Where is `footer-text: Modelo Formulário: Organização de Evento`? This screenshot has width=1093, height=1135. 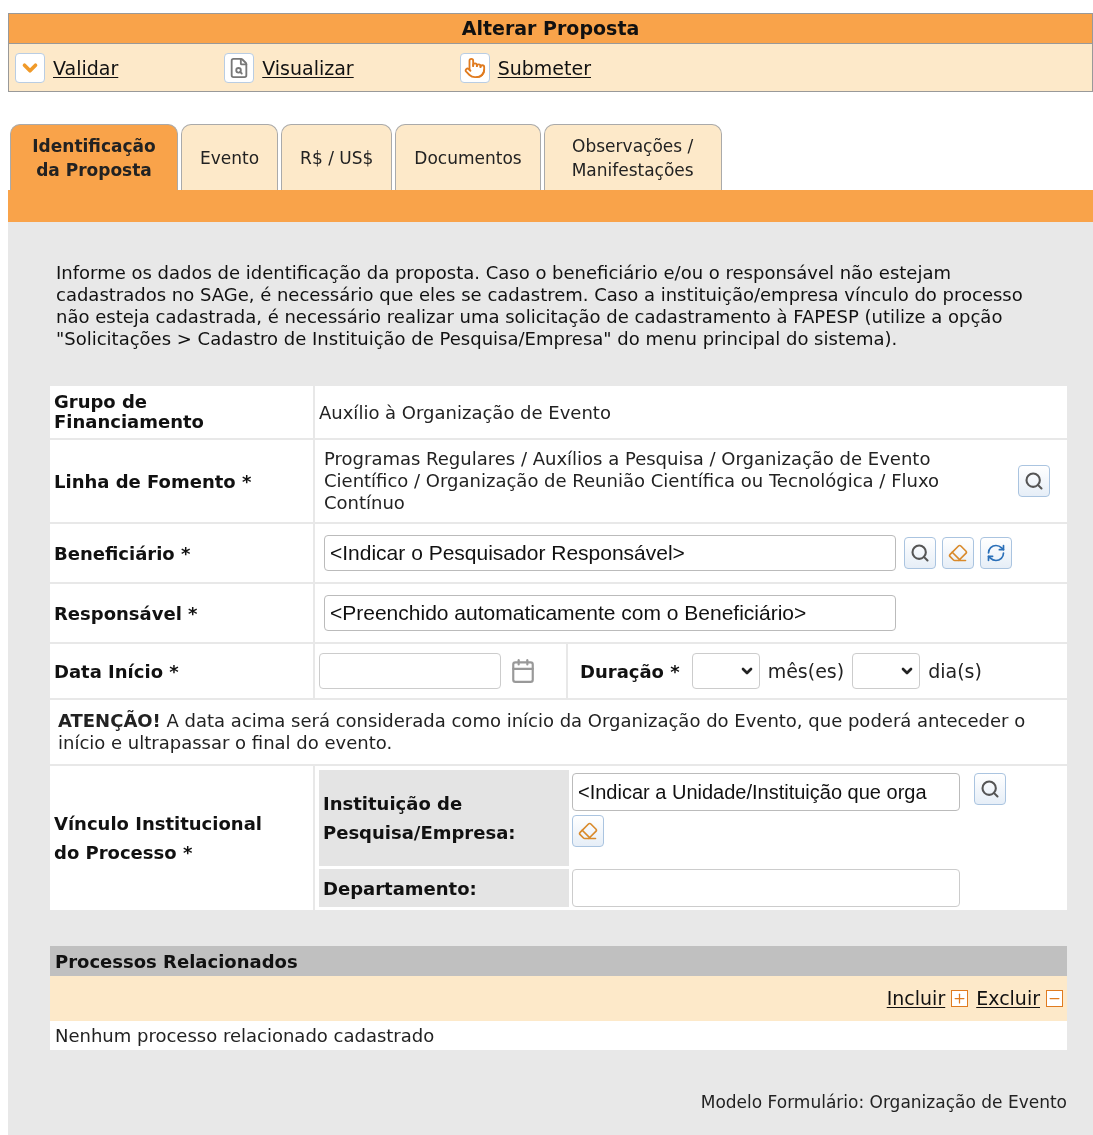
footer-text: Modelo Formulário: Organização de Evento is located at coordinates (883, 1102).